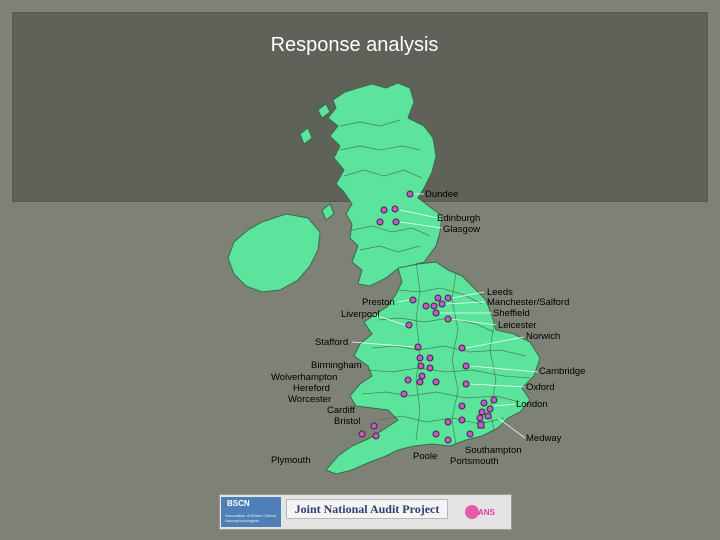  Describe the element at coordinates (274, 253) in the screenshot. I see `map-region-ireland` at that location.